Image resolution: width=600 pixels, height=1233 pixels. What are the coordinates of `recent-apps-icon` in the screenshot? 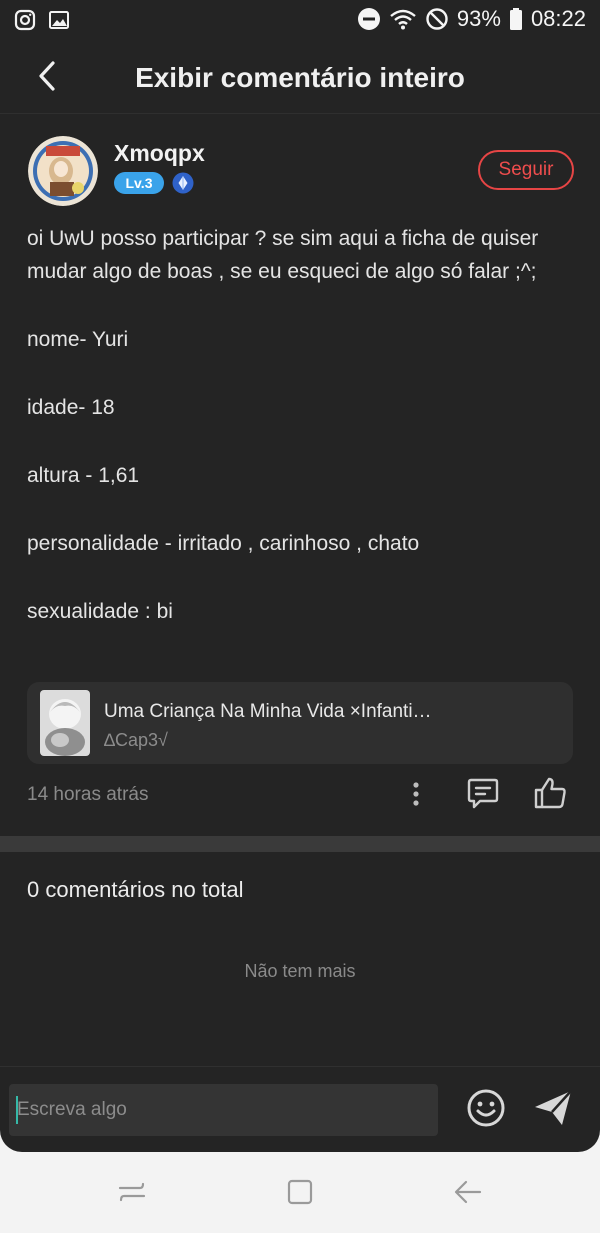 It's located at (132, 1192).